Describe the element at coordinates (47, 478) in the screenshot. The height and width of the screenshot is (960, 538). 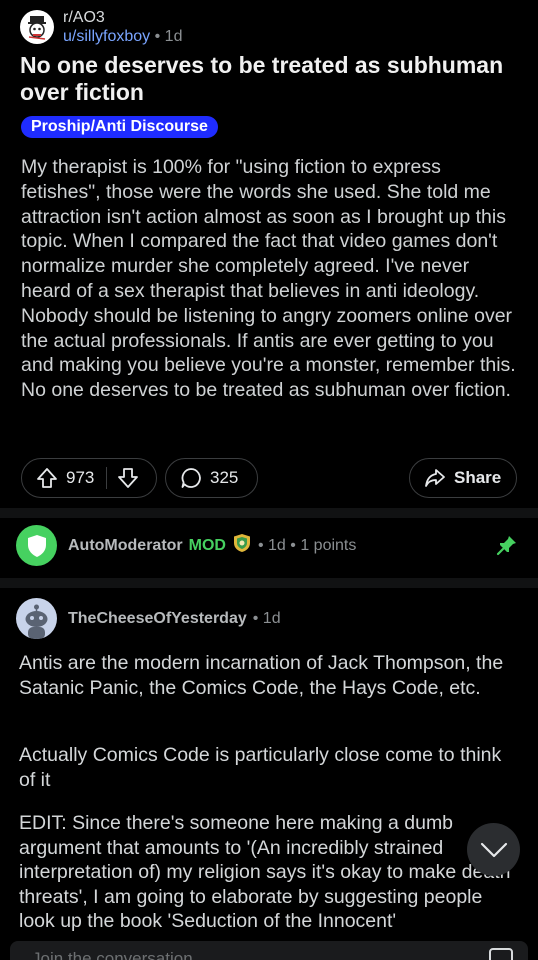
I see `upvote-icon` at that location.